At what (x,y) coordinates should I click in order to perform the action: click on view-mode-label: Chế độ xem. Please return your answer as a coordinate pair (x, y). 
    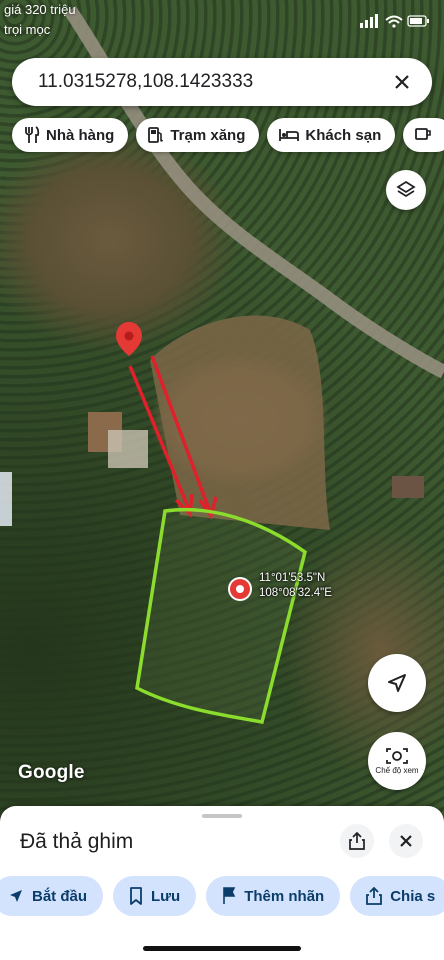
    Looking at the image, I should click on (397, 770).